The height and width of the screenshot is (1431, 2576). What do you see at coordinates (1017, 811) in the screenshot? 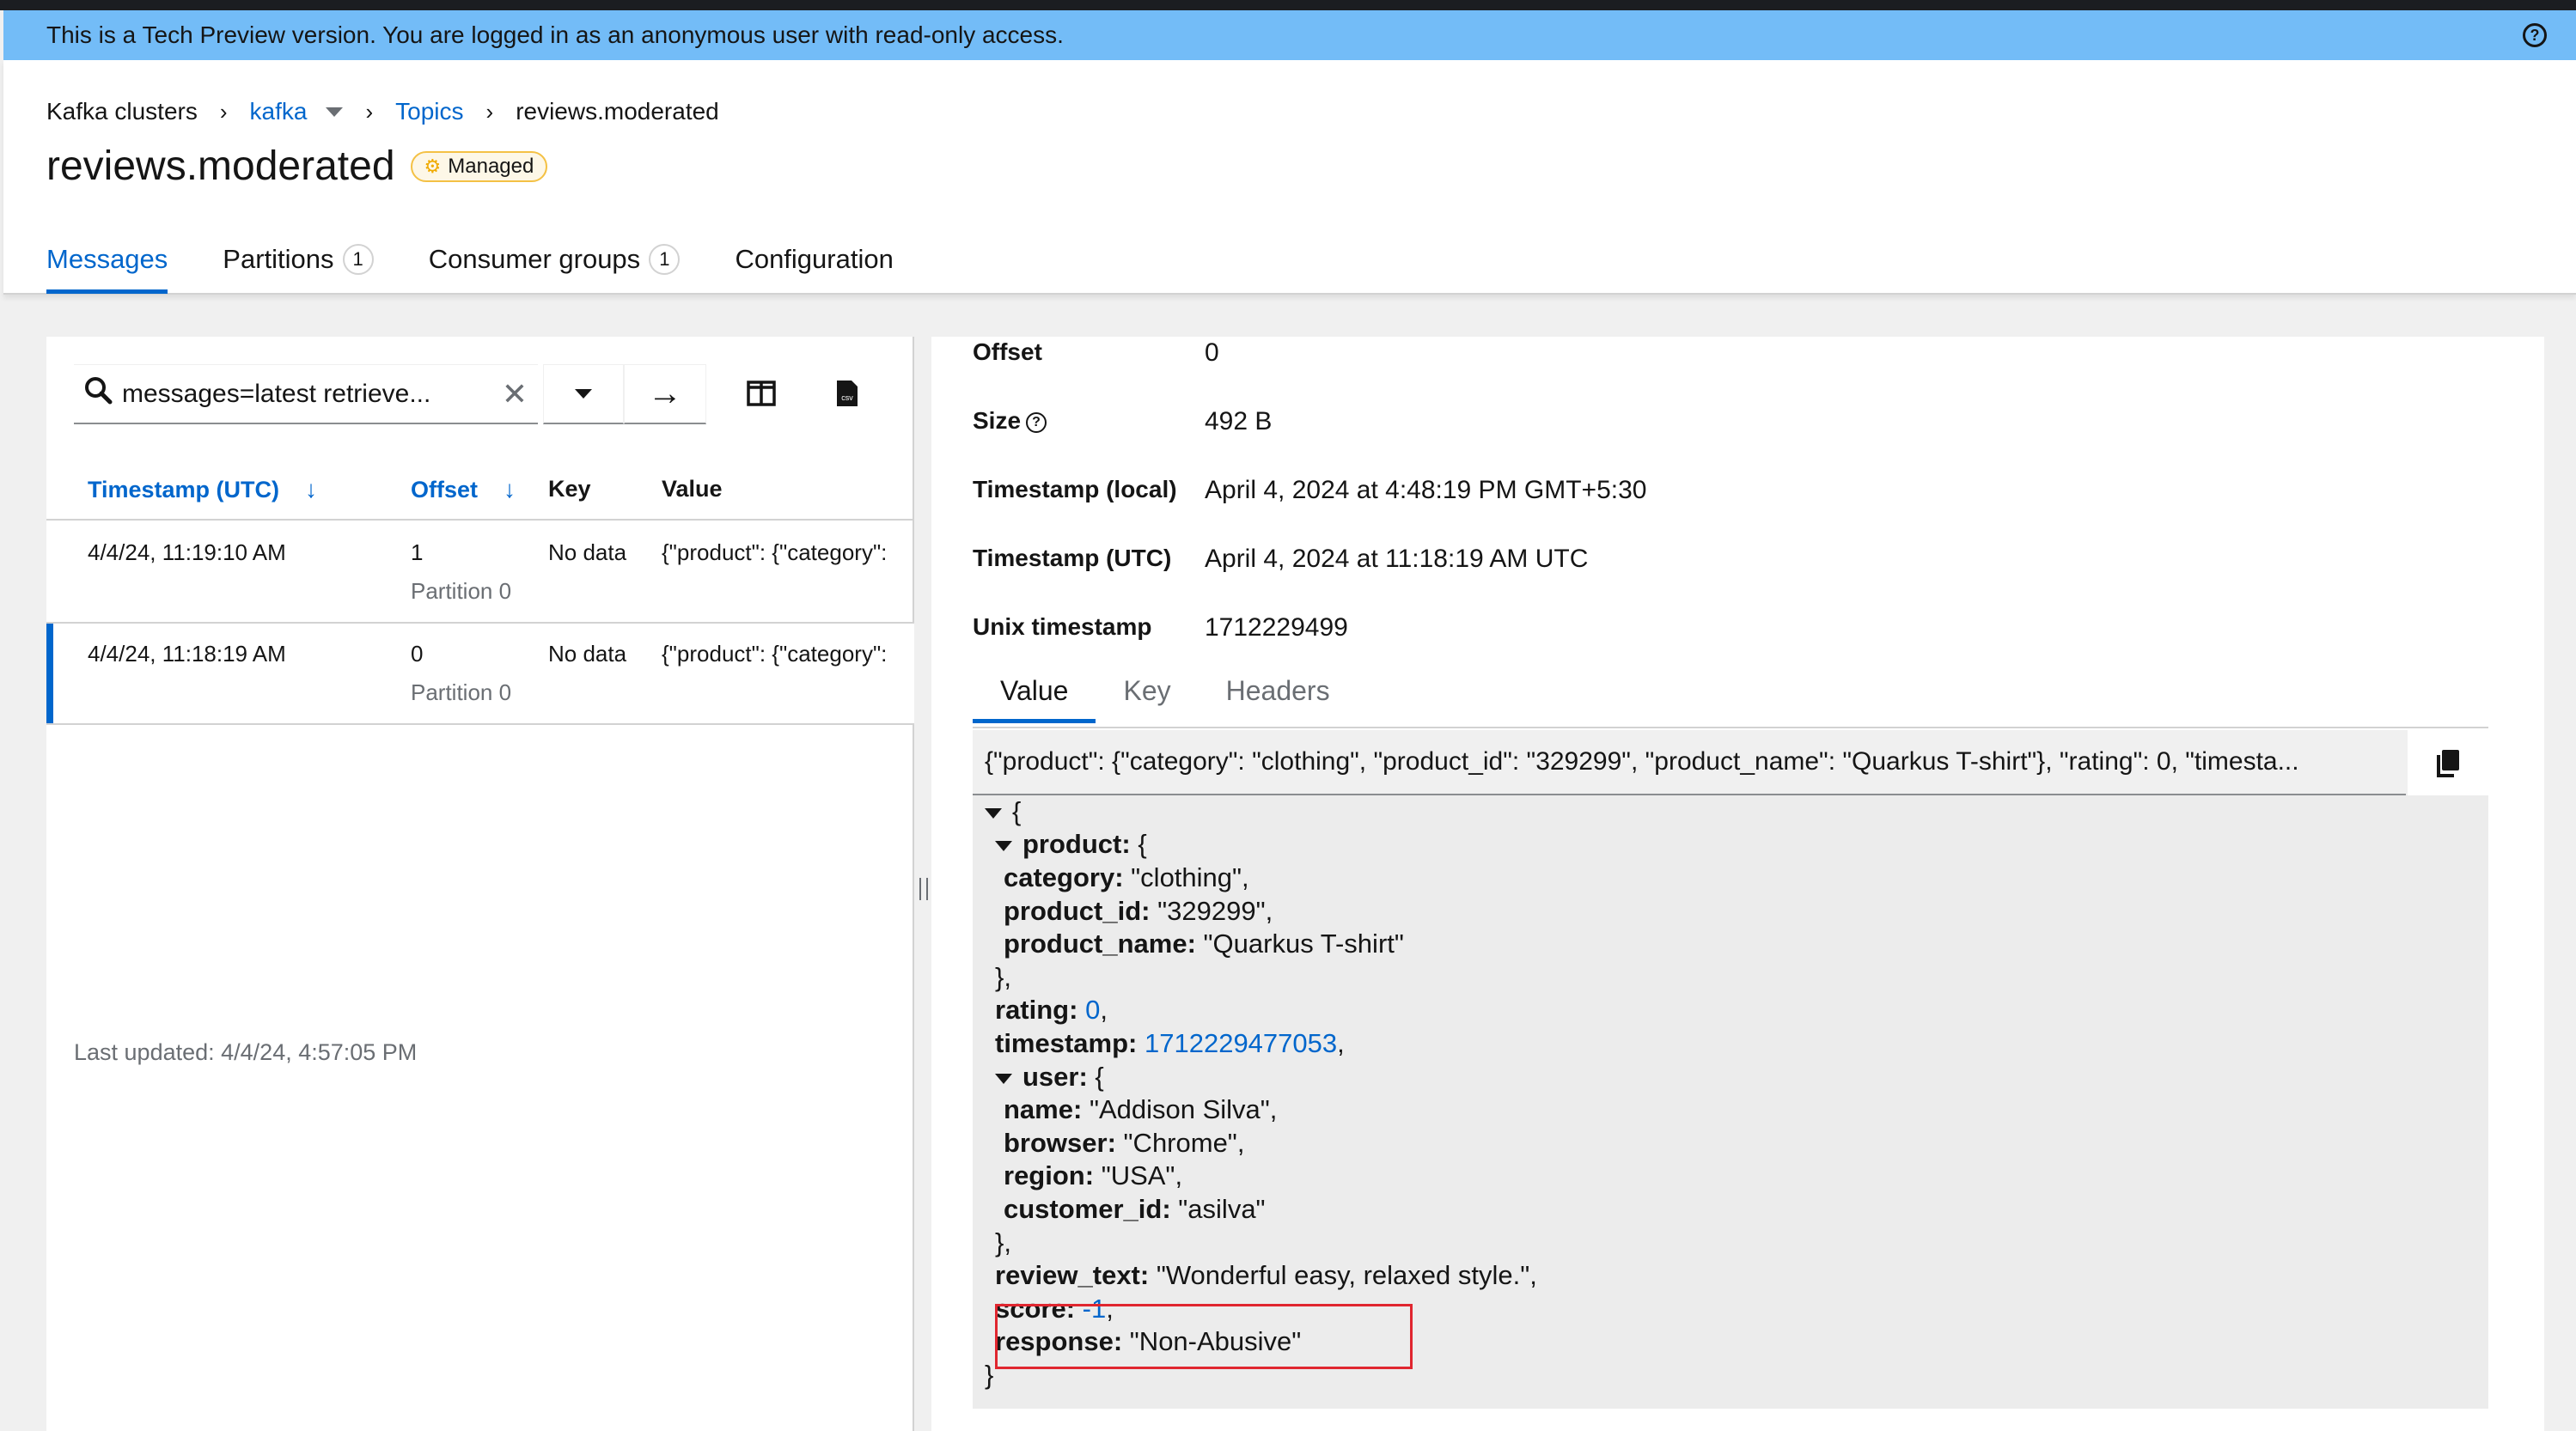
I see `json-brace: {` at bounding box center [1017, 811].